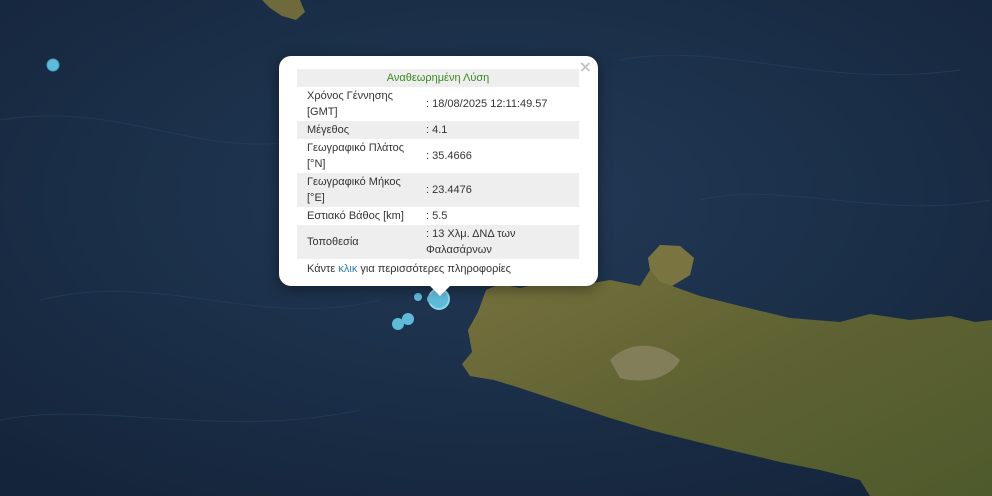 This screenshot has width=992, height=496. I want to click on row-label: Χρόνος Γέννησης [GMT], so click(350, 104).